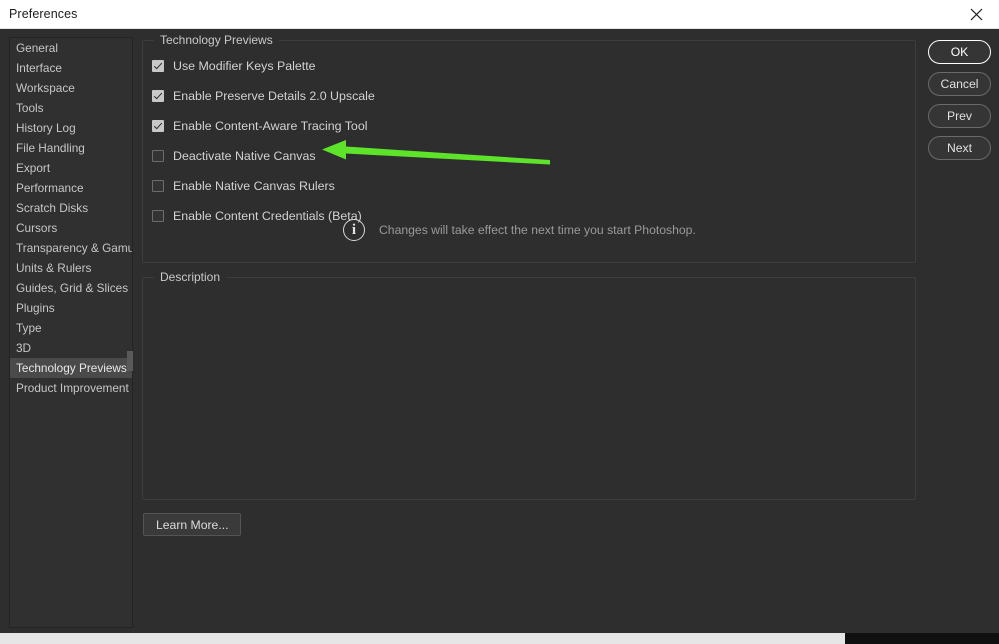  Describe the element at coordinates (270, 126) in the screenshot. I see `checkbox-label: Enable Content-Aware Tracing Tool` at that location.